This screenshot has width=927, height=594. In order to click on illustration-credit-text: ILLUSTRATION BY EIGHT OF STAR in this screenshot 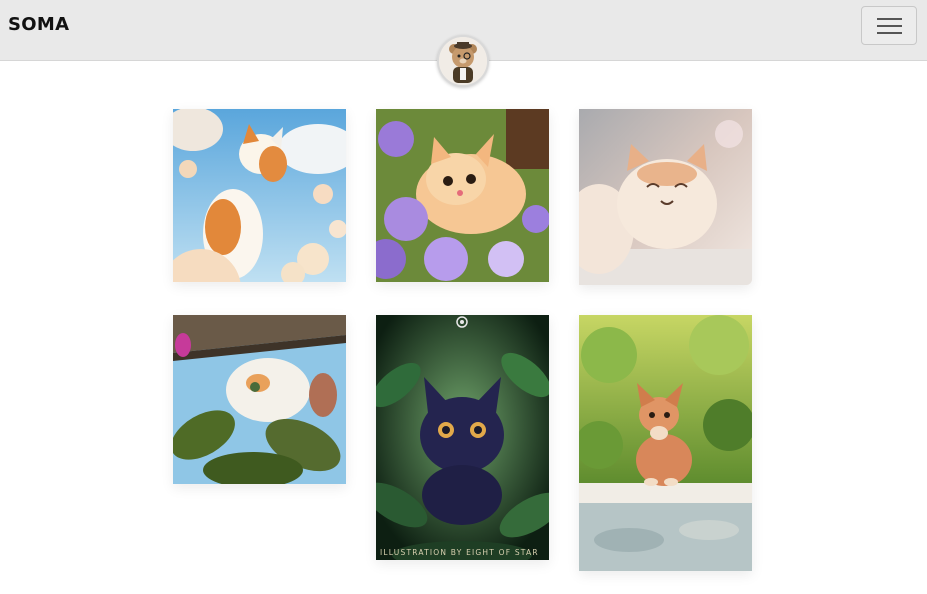, I will do `click(459, 552)`.